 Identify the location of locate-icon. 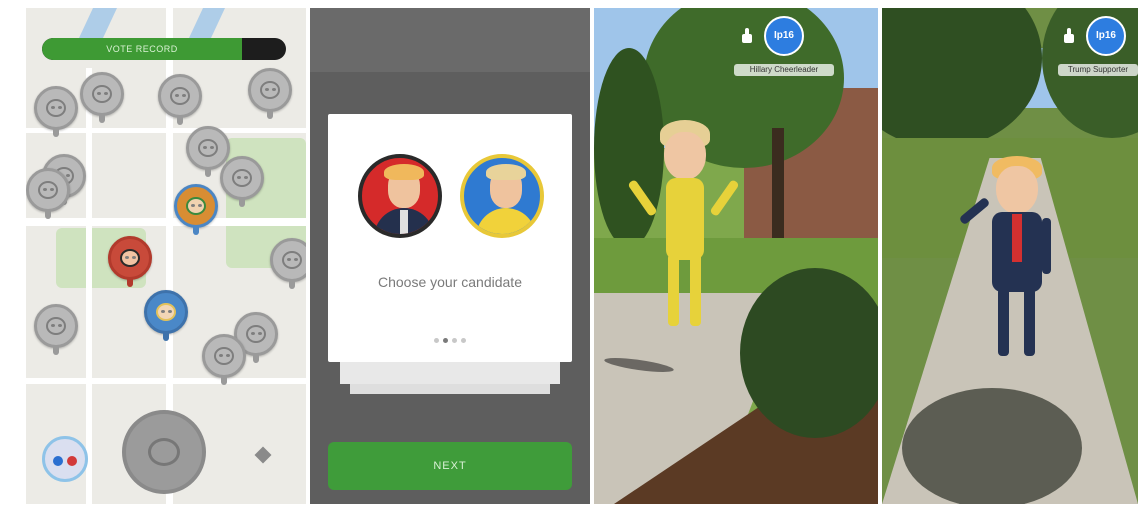
(263, 455).